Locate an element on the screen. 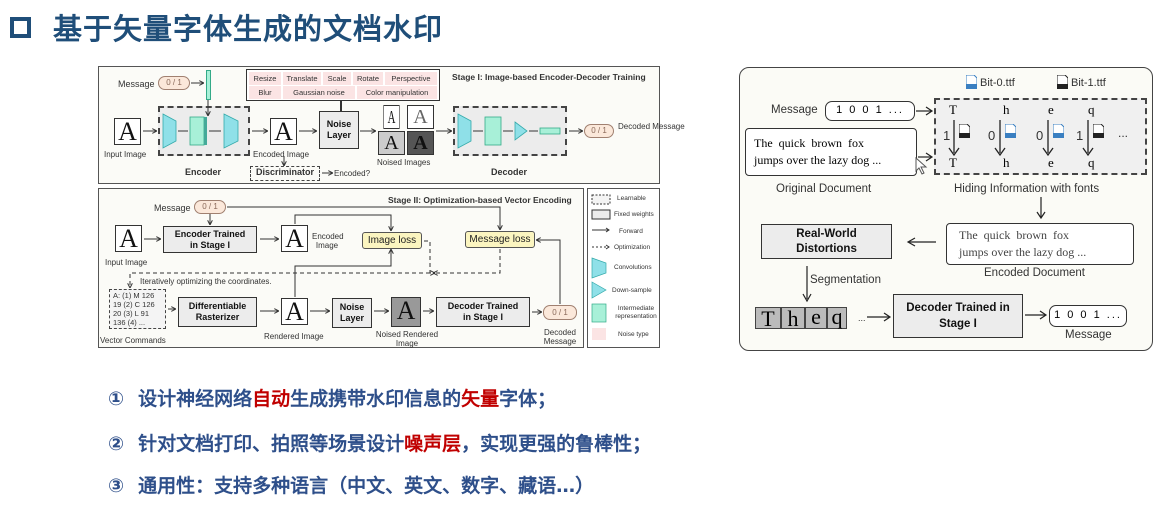  bullet-1-text: 设计神经网络 is located at coordinates (195, 399).